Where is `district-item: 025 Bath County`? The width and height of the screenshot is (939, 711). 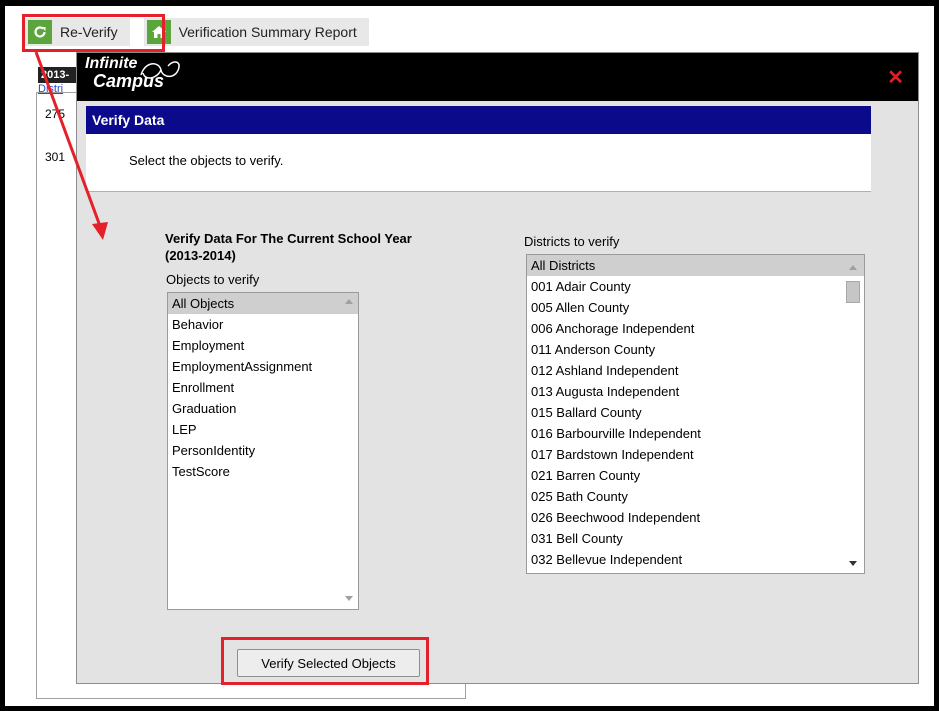 district-item: 025 Bath County is located at coordinates (695, 496).